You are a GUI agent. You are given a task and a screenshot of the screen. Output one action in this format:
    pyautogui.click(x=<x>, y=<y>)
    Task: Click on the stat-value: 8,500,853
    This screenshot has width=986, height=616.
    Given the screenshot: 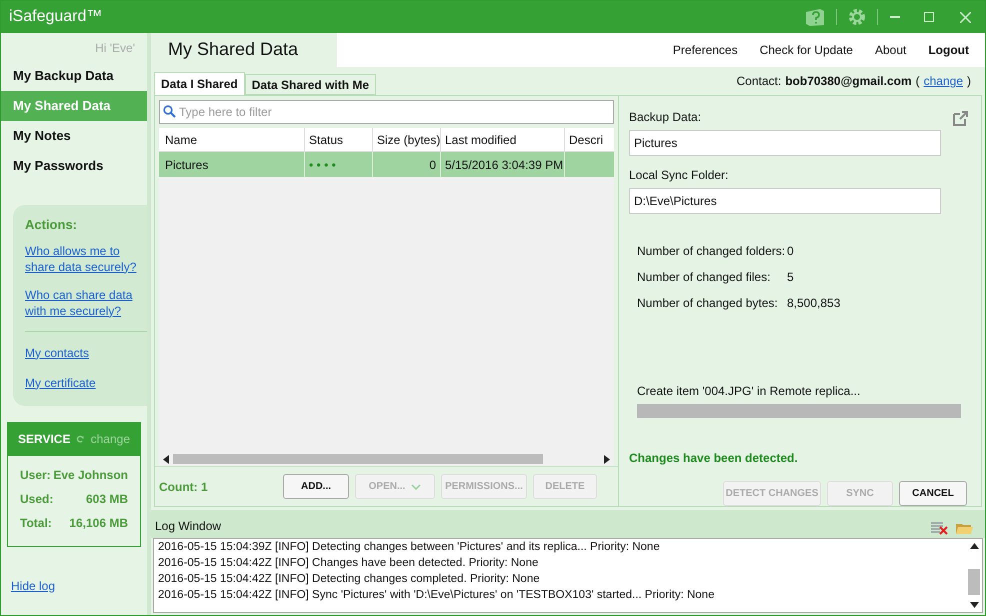 What is the action you would take?
    pyautogui.click(x=813, y=303)
    